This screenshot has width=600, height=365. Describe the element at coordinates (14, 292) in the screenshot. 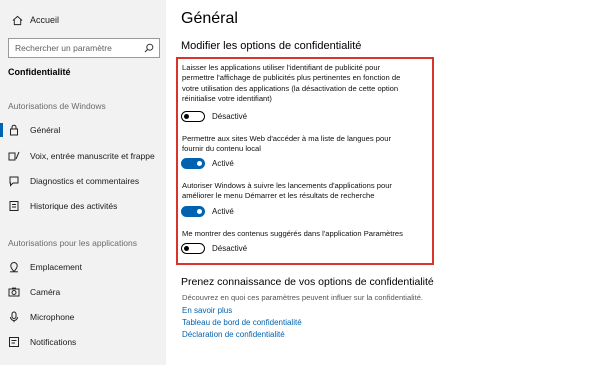

I see `camera-icon` at that location.